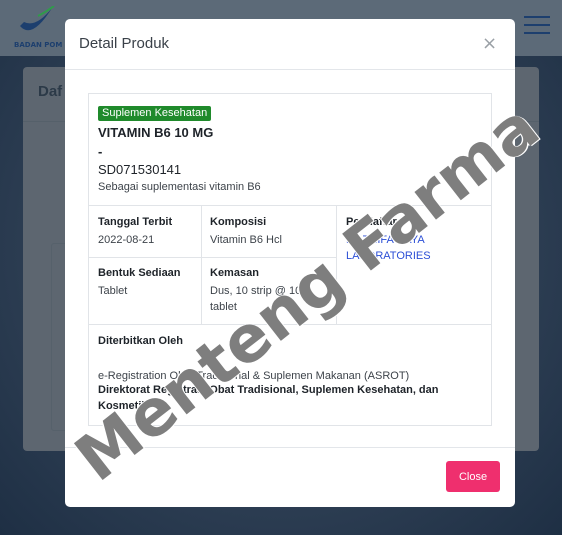  I want to click on kemasan-value-line1: Dus, 10 strip @ 10, so click(256, 291).